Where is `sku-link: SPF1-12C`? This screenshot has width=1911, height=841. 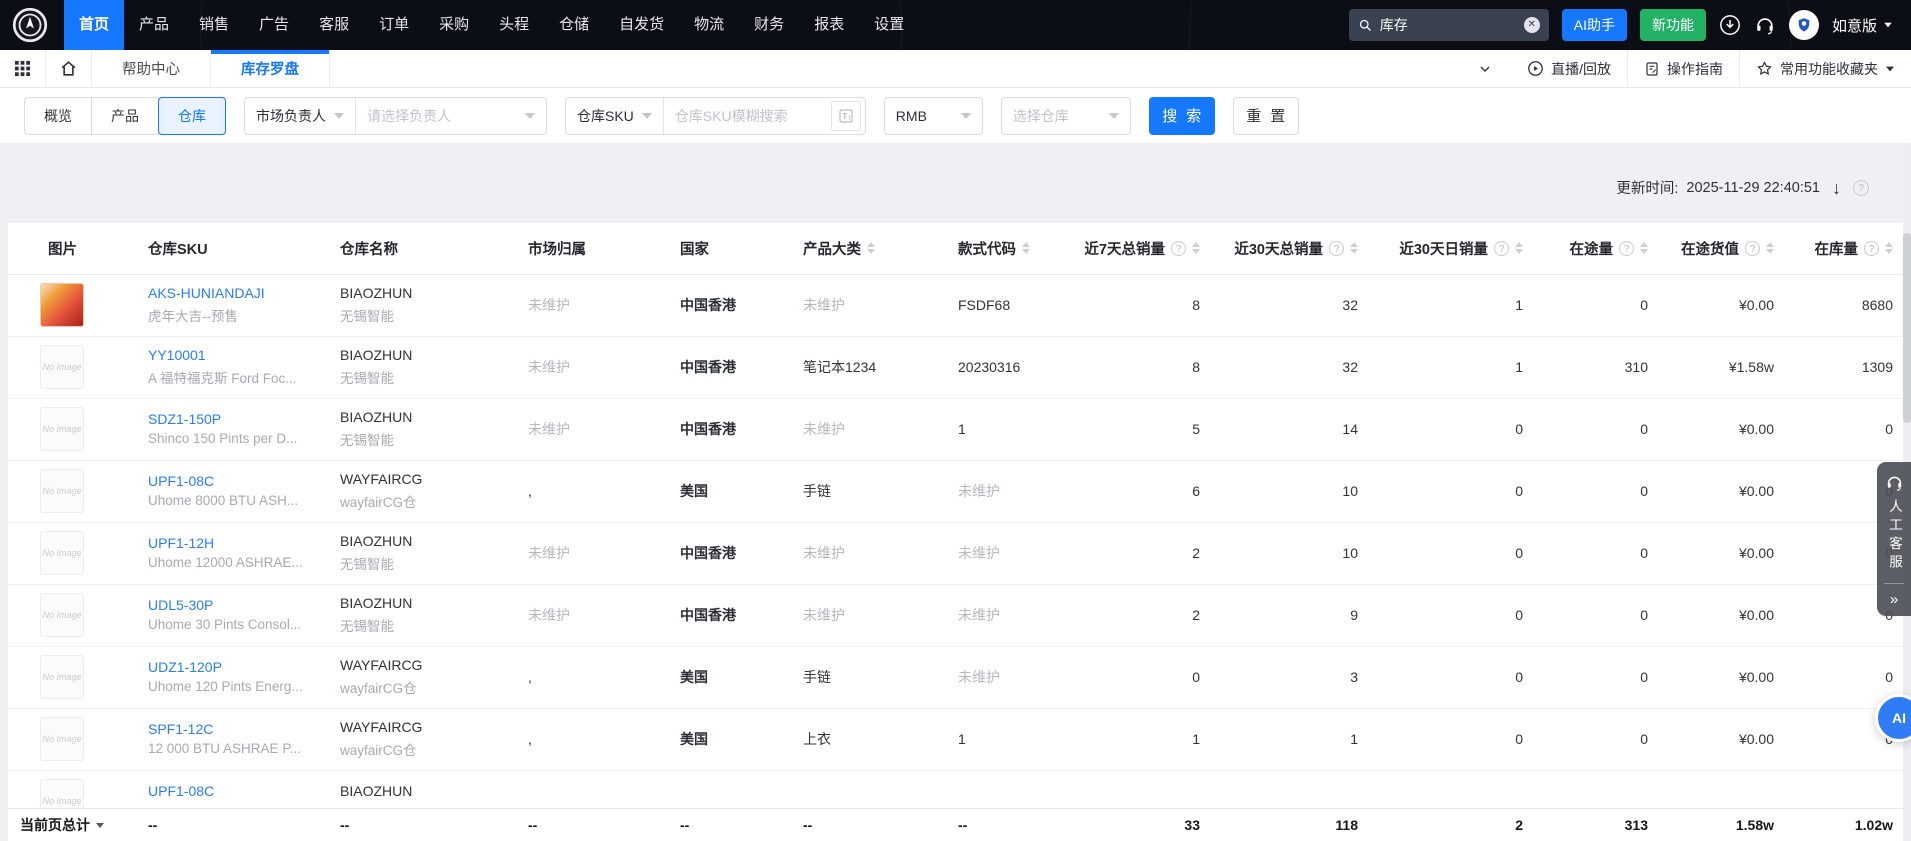 sku-link: SPF1-12C is located at coordinates (229, 729).